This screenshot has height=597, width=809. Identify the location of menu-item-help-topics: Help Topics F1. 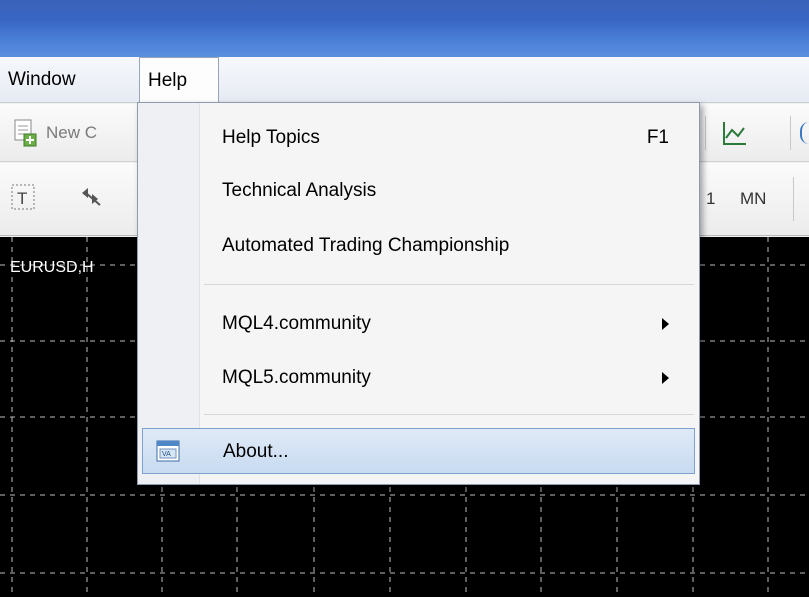
(418, 138).